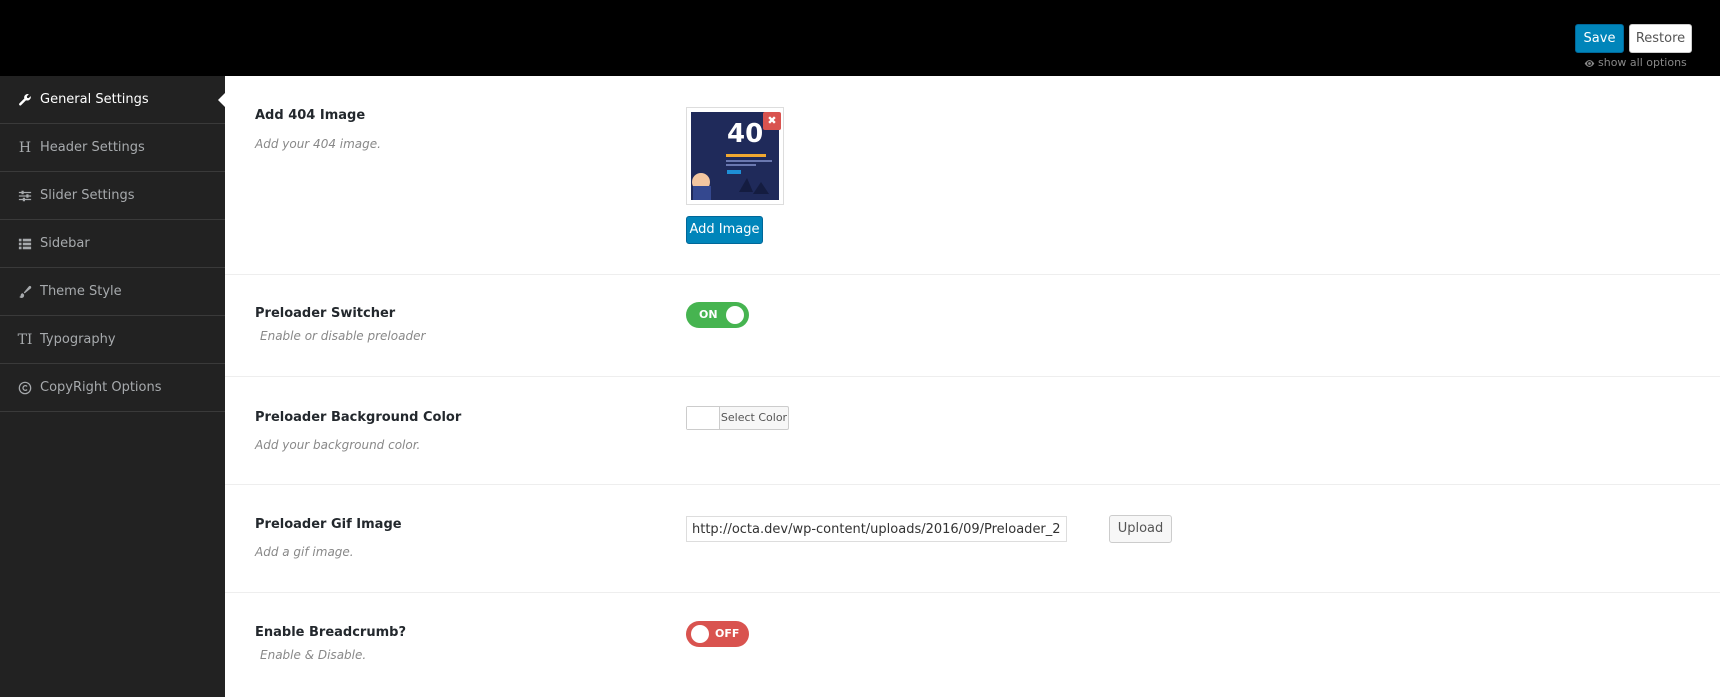  I want to click on restore-button: Restore, so click(1660, 38).